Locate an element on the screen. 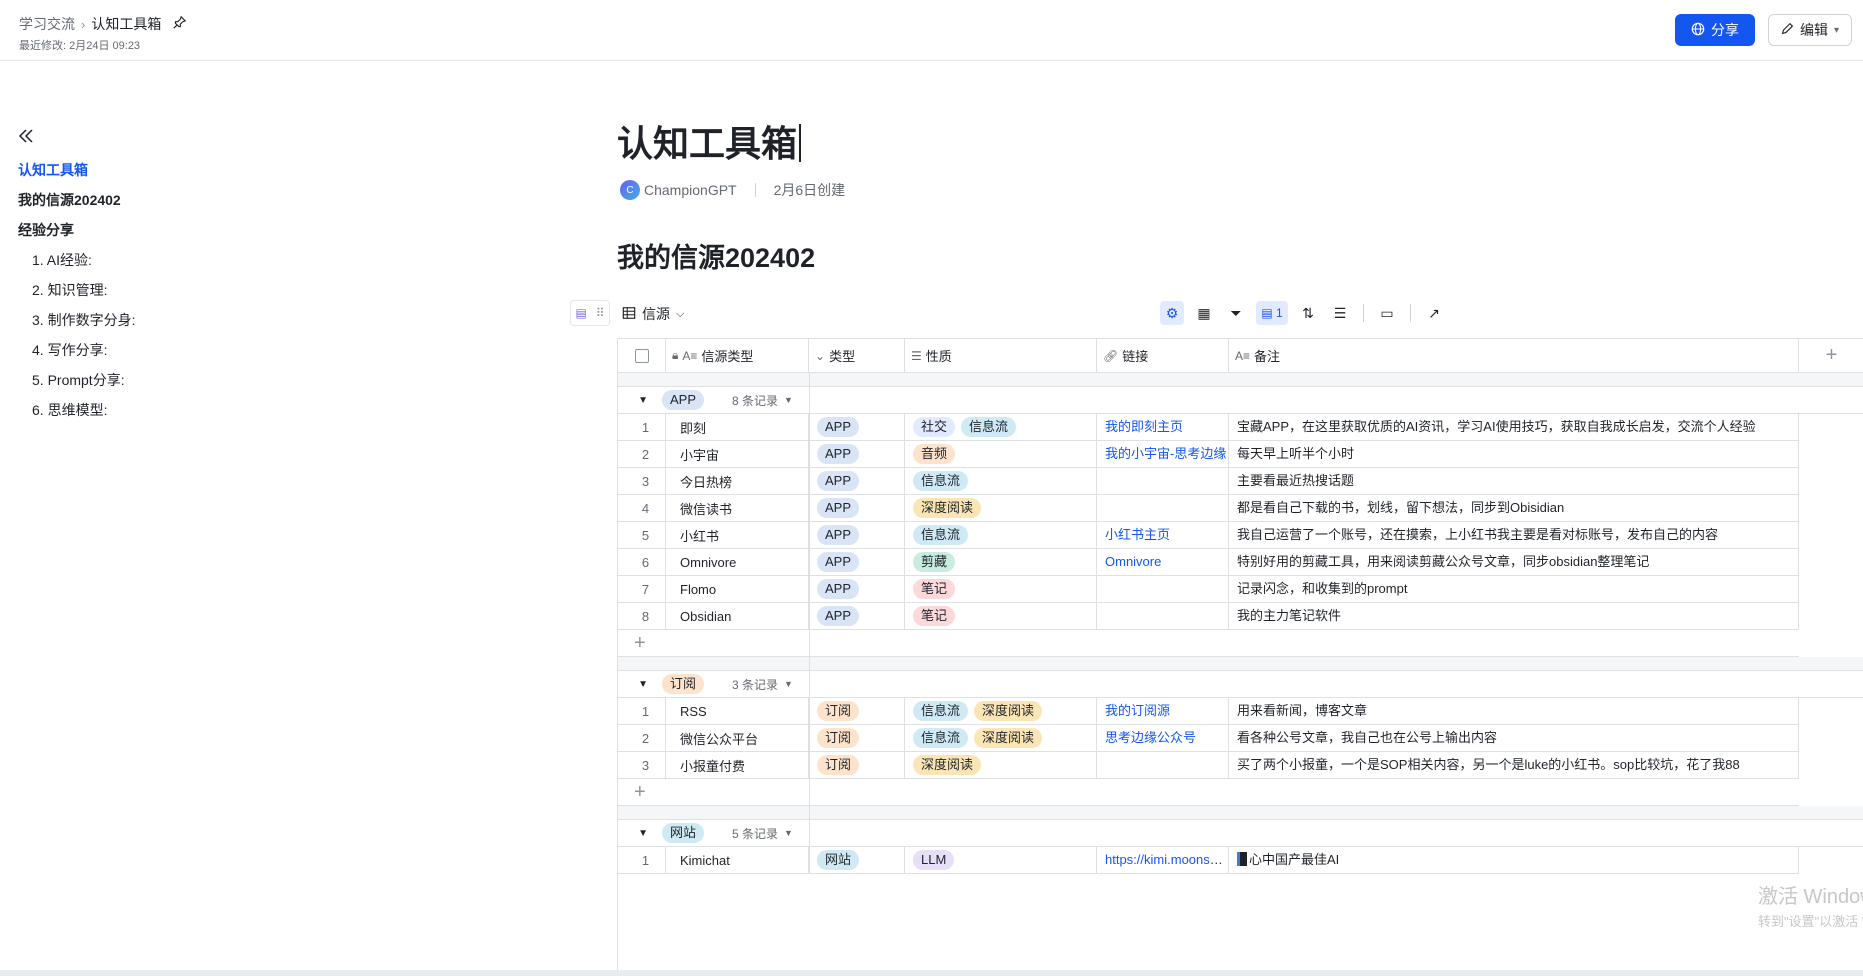 This screenshot has height=976, width=1863. select-all-checkbox is located at coordinates (642, 355).